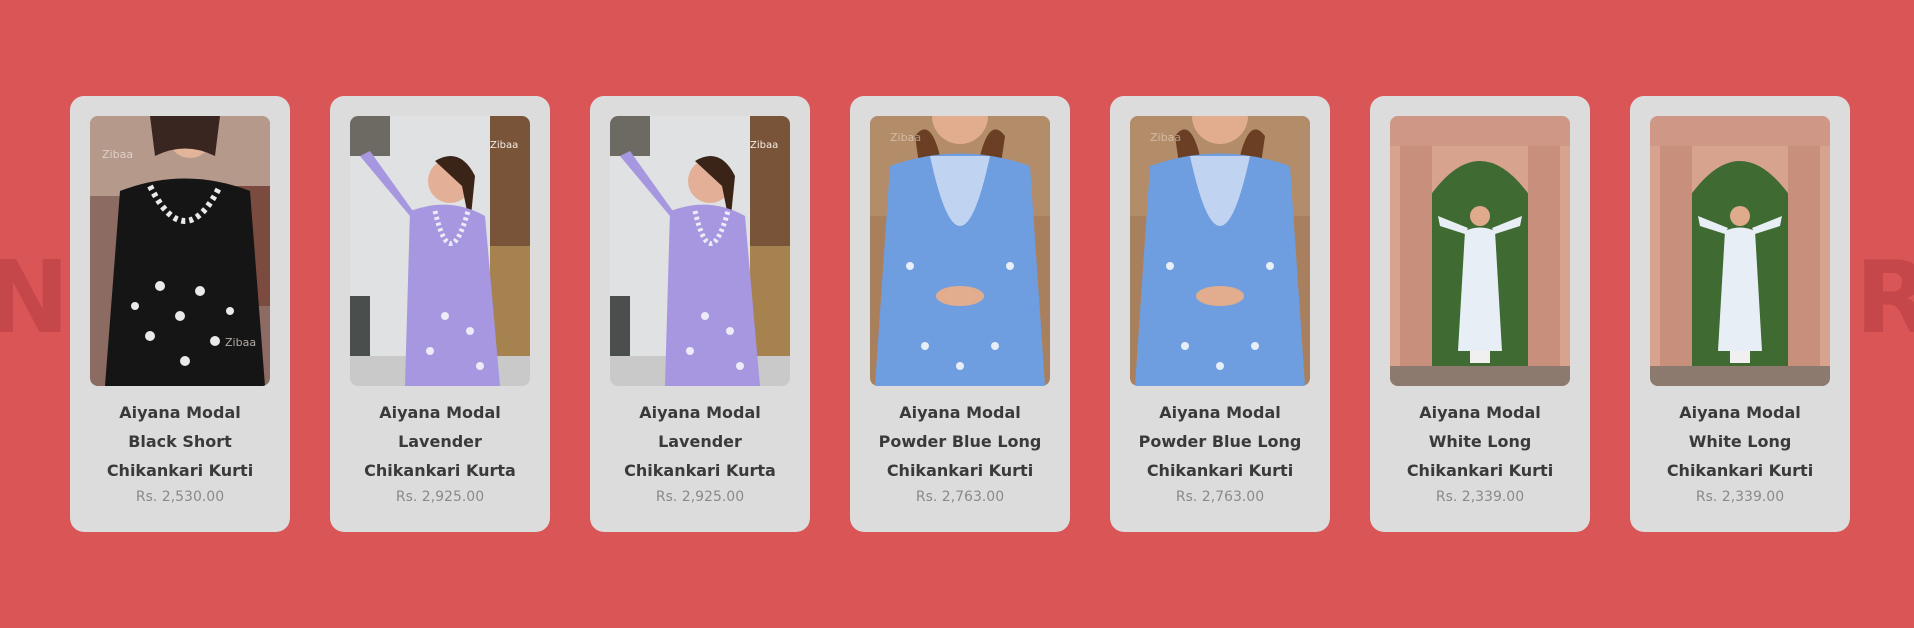  I want to click on background-decor-text-left: N, so click(35, 297).